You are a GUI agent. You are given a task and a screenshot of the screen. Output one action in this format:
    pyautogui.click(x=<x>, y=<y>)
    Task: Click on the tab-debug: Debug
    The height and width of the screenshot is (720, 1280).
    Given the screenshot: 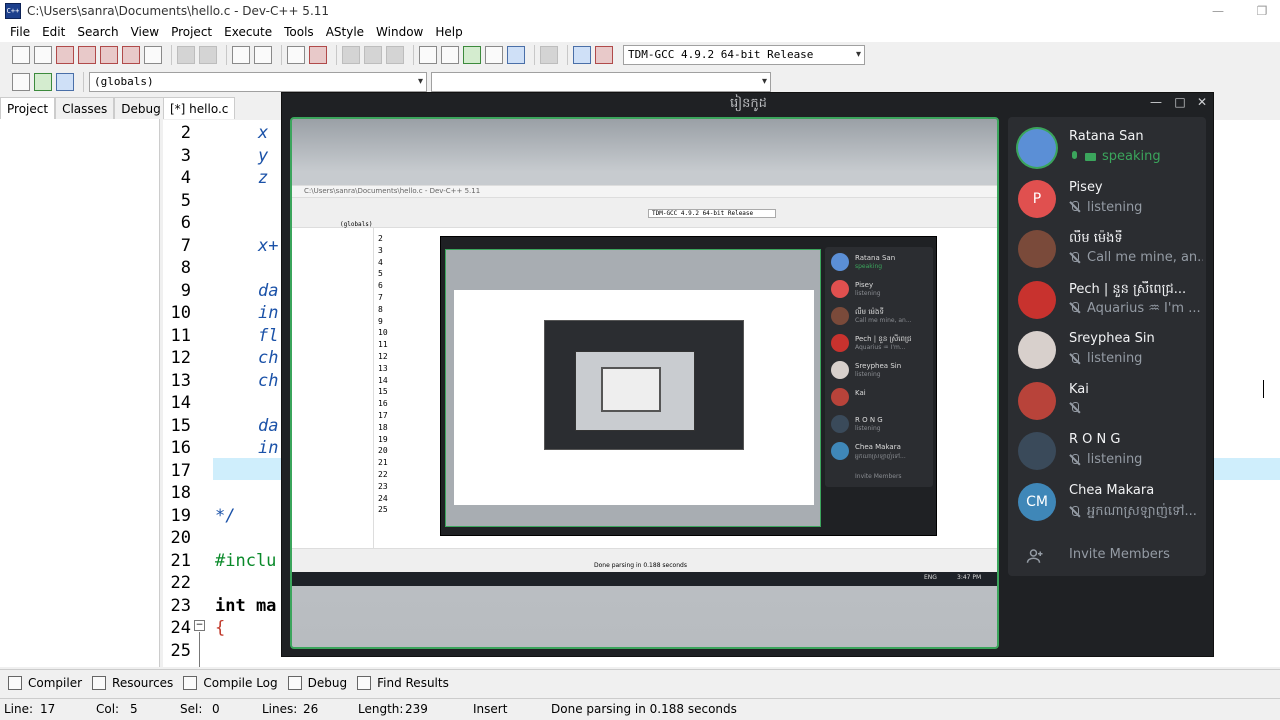 What is the action you would take?
    pyautogui.click(x=141, y=108)
    